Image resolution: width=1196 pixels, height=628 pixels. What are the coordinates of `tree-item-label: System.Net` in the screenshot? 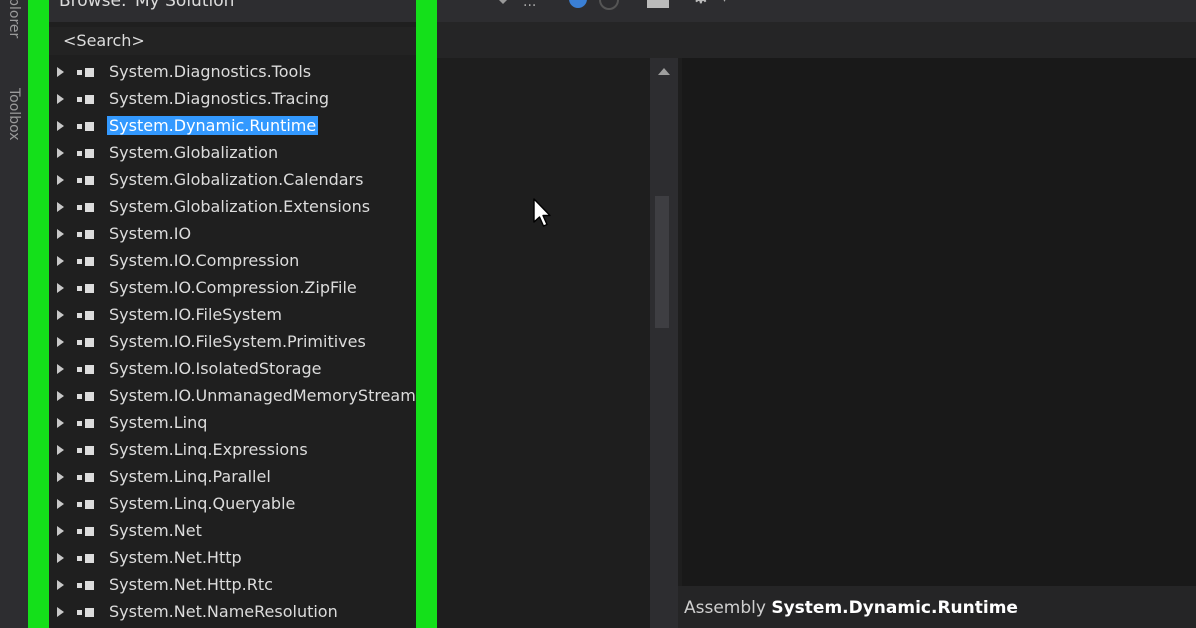 It's located at (155, 530).